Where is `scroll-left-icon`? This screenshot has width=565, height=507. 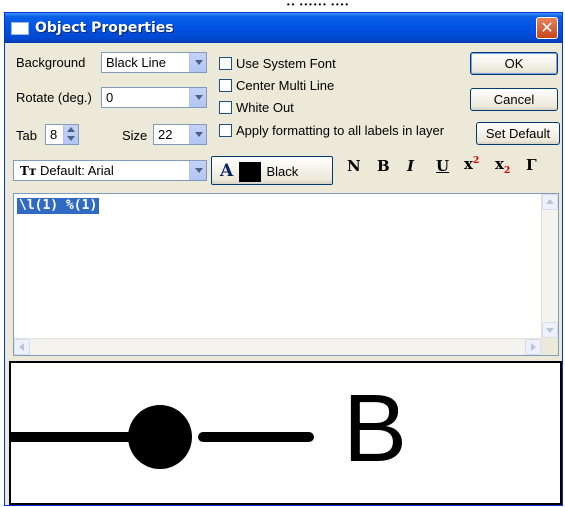 scroll-left-icon is located at coordinates (22, 347).